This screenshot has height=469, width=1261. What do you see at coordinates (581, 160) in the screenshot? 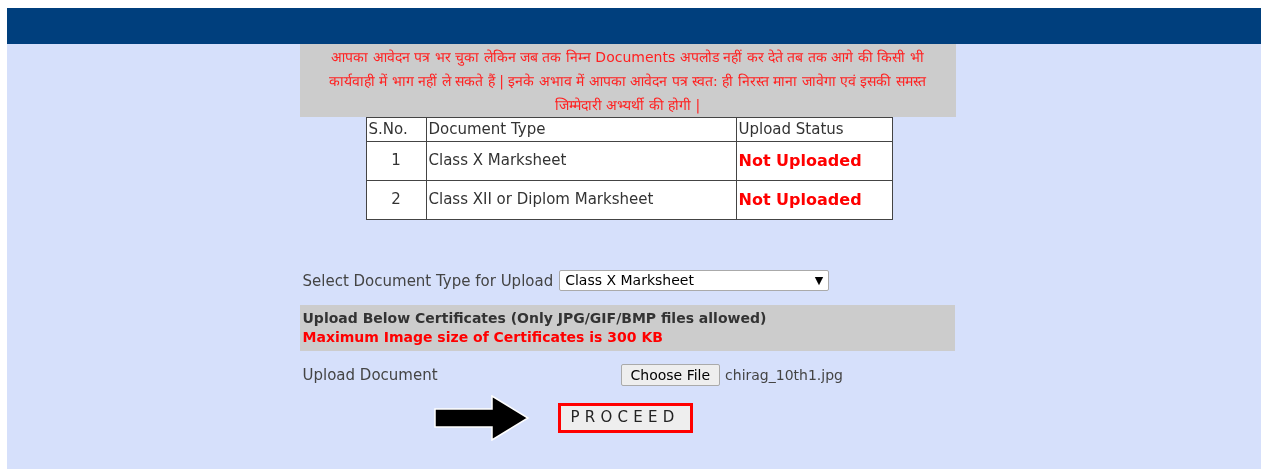
I see `table-cell: Class X Marksheet` at bounding box center [581, 160].